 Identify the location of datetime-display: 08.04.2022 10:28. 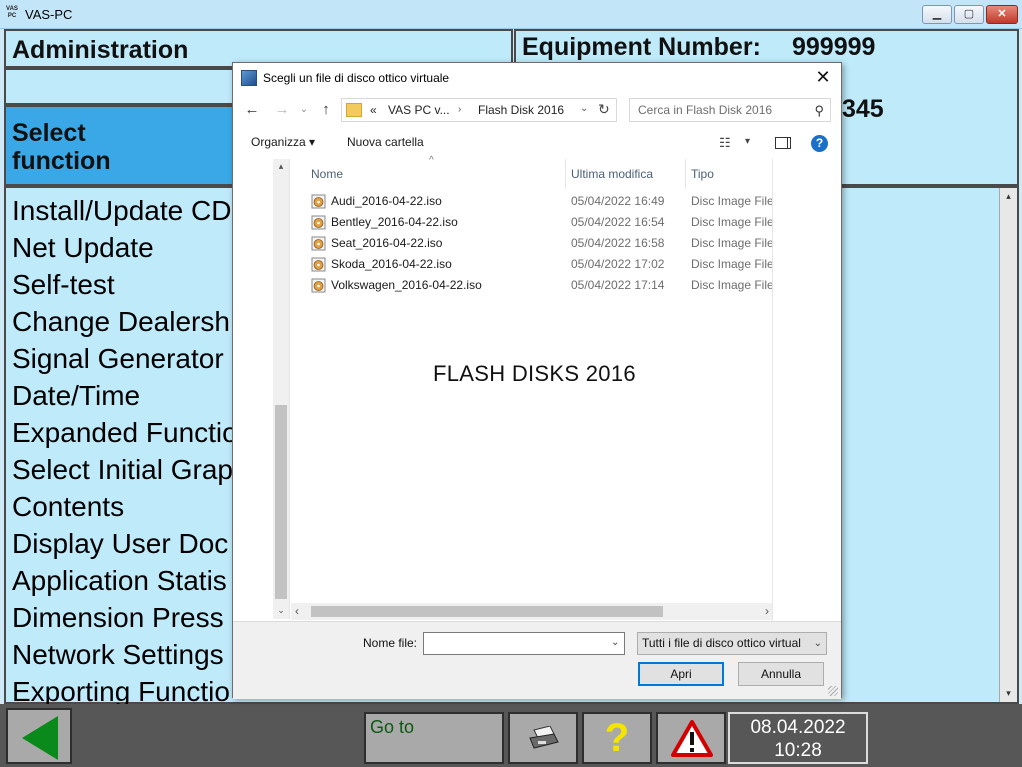
(798, 738).